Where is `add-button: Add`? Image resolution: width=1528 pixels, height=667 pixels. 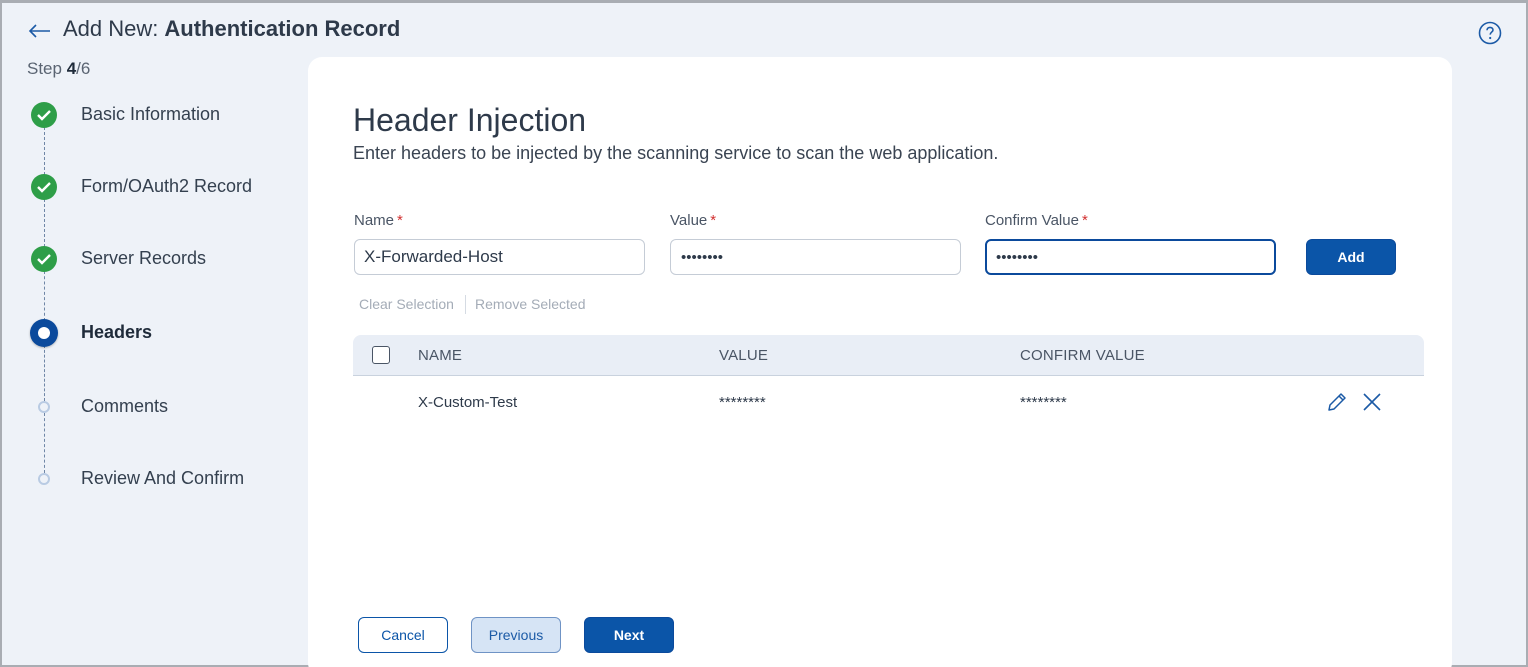 add-button: Add is located at coordinates (1351, 257).